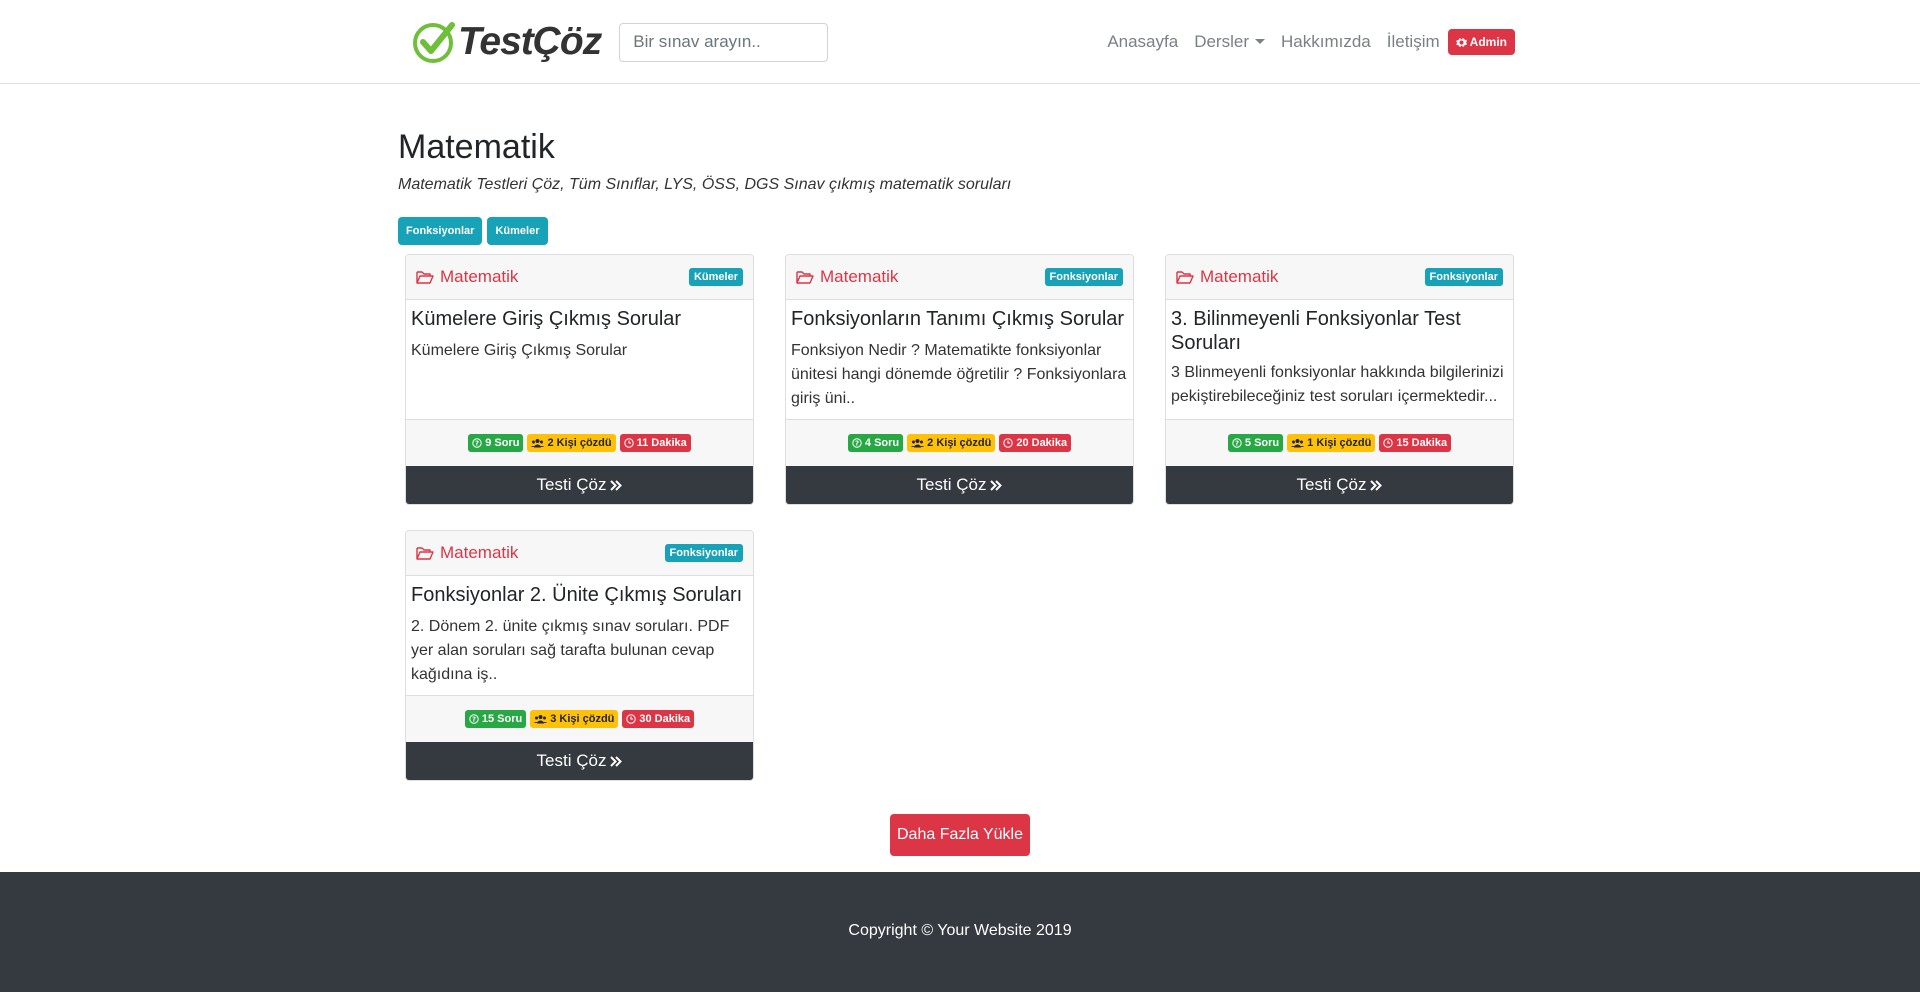 This screenshot has height=992, width=1920. I want to click on question-count-badge: ? 15 Soru, so click(495, 719).